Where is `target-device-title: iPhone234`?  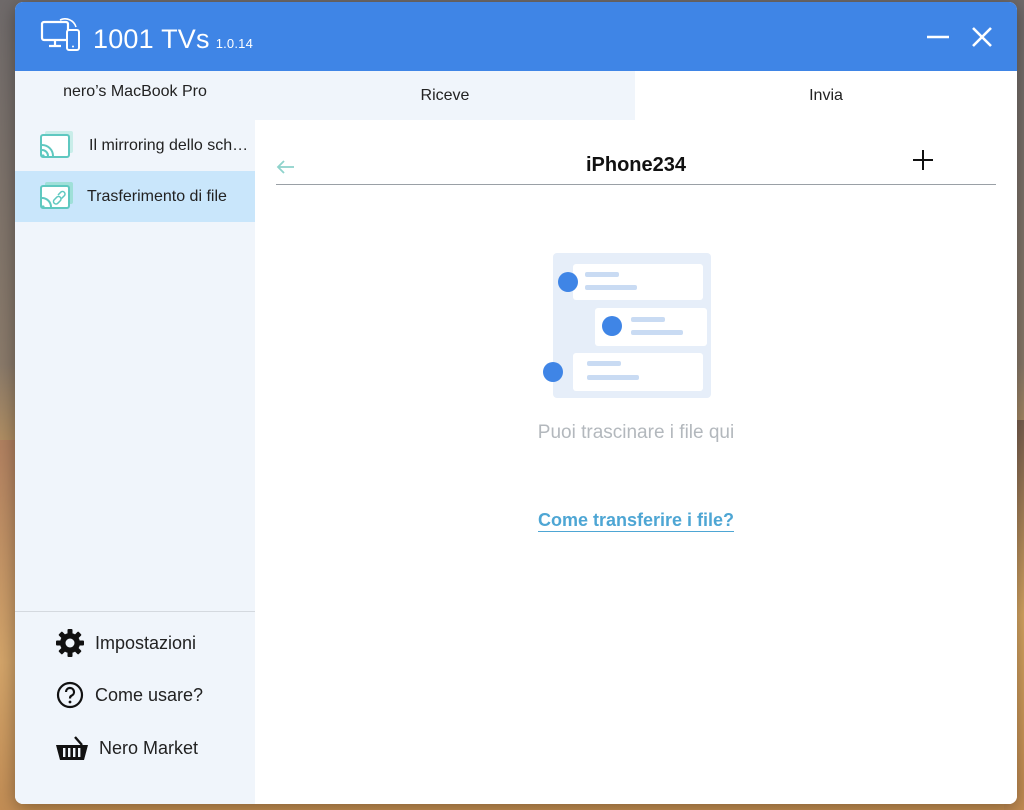
target-device-title: iPhone234 is located at coordinates (636, 165).